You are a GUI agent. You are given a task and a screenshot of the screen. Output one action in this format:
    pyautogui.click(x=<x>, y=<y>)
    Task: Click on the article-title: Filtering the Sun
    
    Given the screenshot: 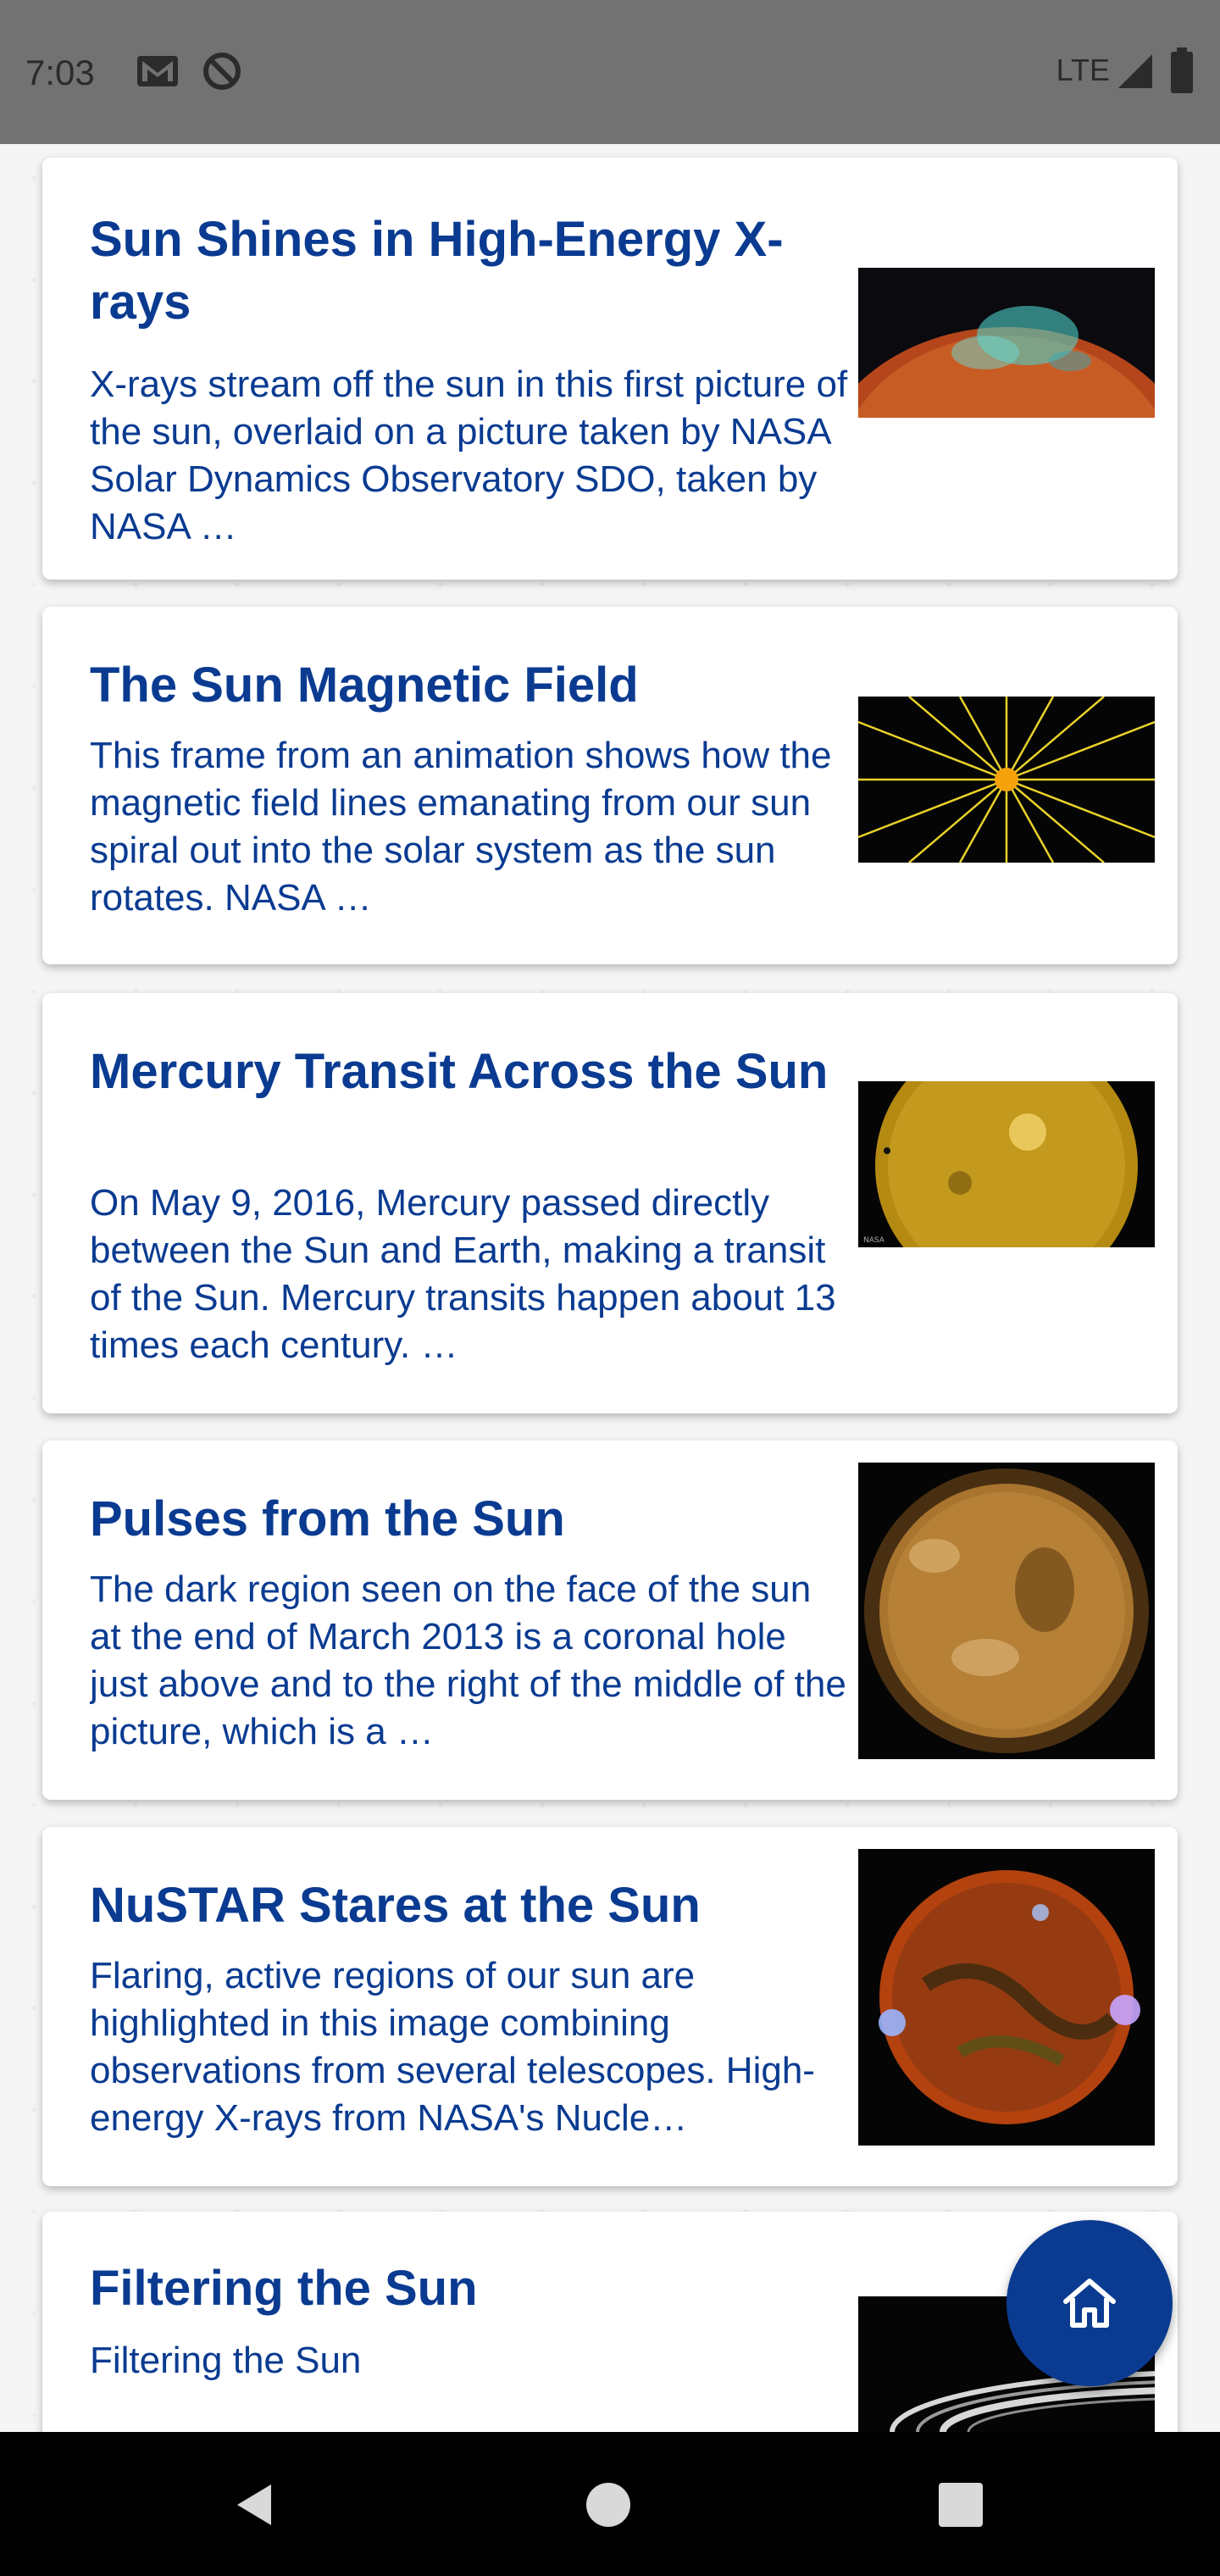 What is the action you would take?
    pyautogui.click(x=284, y=2288)
    